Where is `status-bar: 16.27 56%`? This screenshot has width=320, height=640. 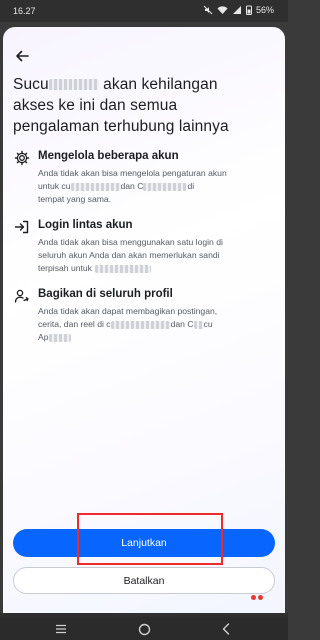
status-bar: 16.27 56% is located at coordinates (144, 11).